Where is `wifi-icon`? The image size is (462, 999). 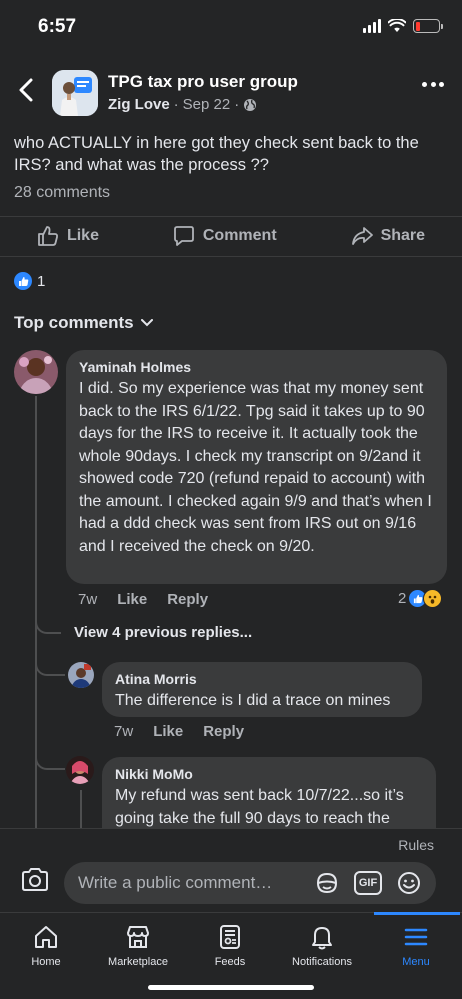
wifi-icon is located at coordinates (397, 25).